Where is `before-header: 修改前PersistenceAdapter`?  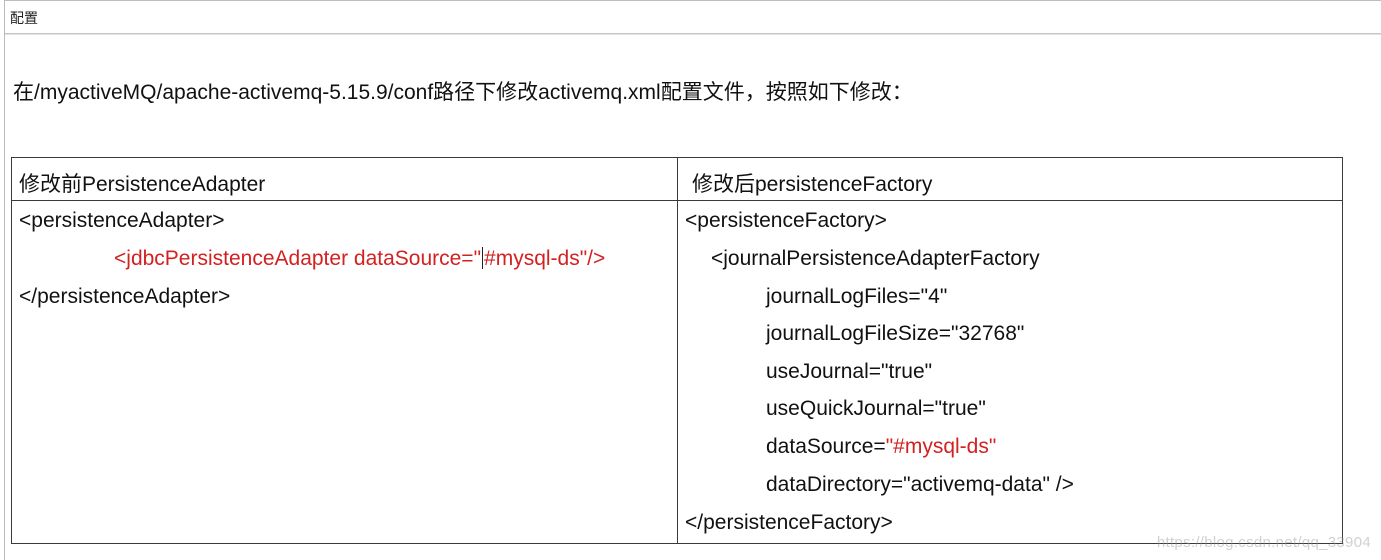
before-header: 修改前PersistenceAdapter is located at coordinates (142, 184).